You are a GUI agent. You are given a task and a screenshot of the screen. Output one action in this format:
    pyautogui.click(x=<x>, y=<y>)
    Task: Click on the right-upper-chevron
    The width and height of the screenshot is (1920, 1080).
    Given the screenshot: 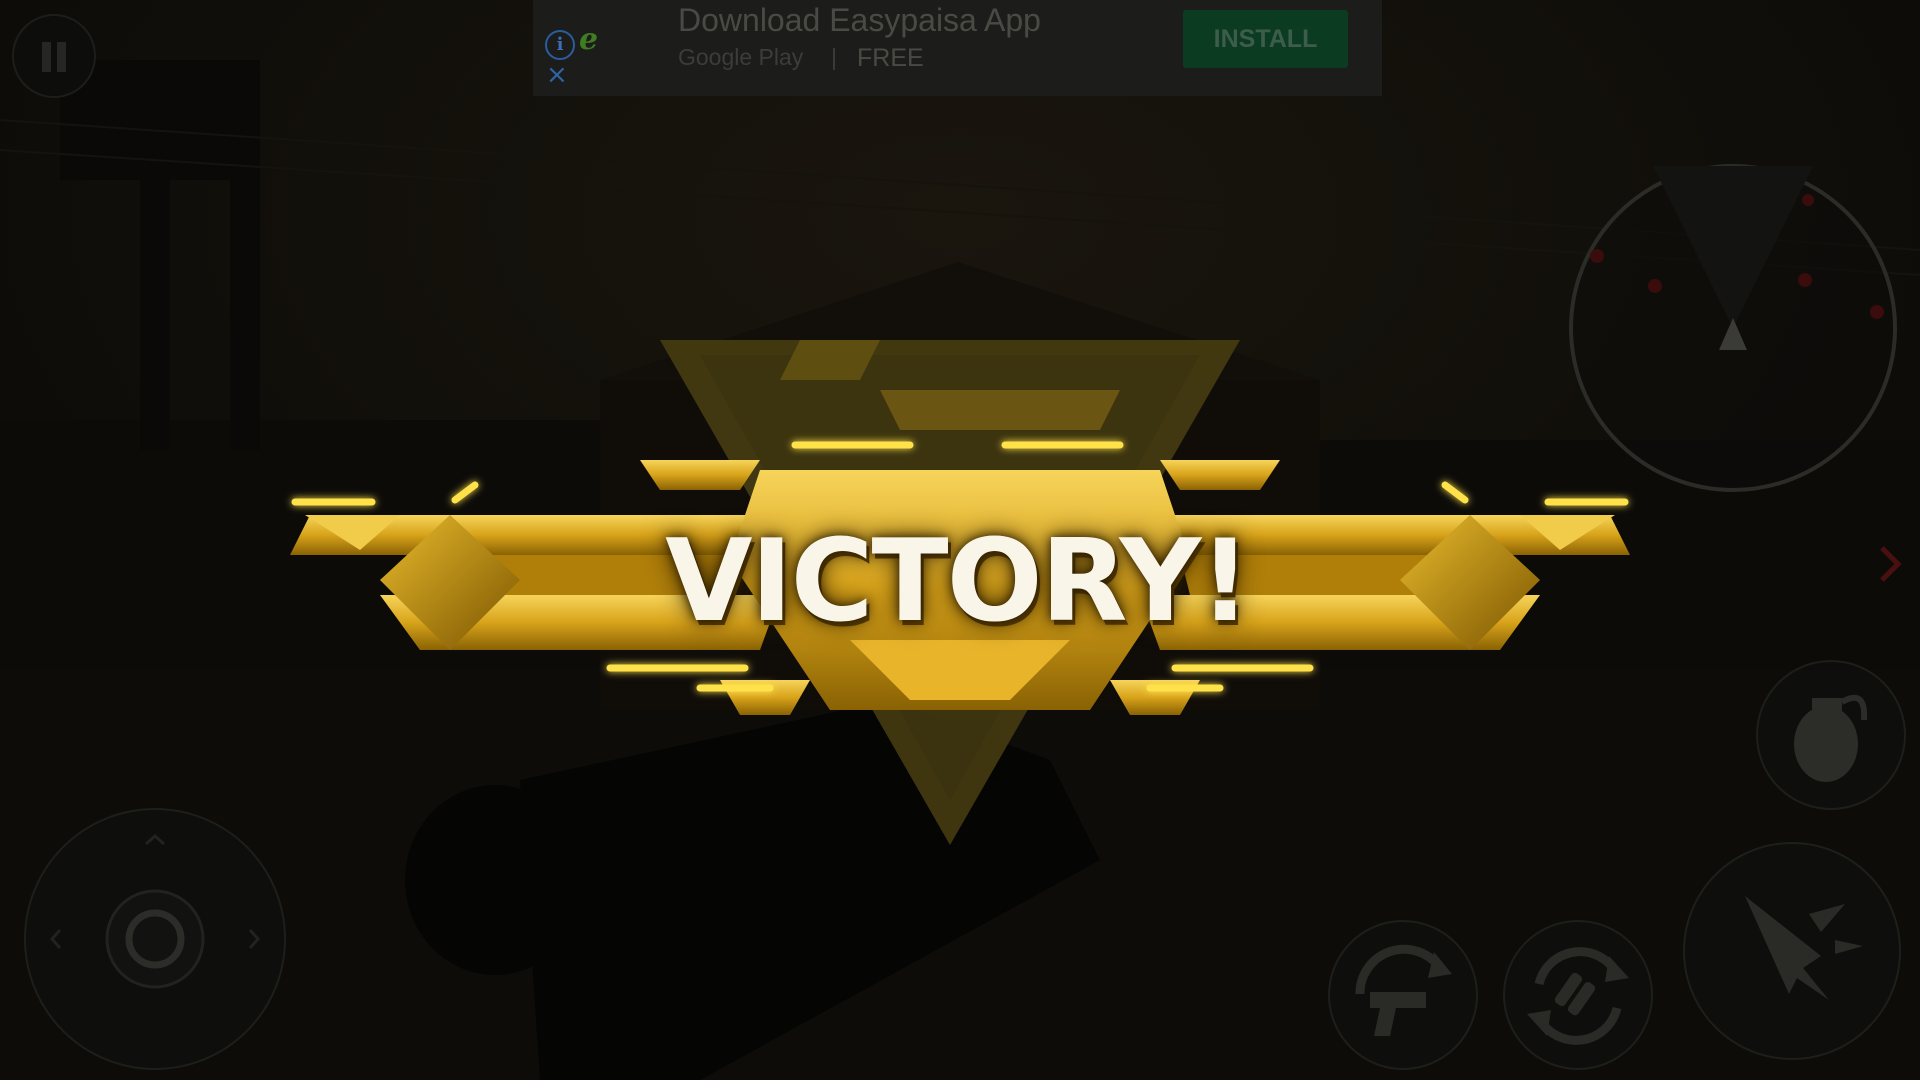 What is the action you would take?
    pyautogui.click(x=1220, y=475)
    